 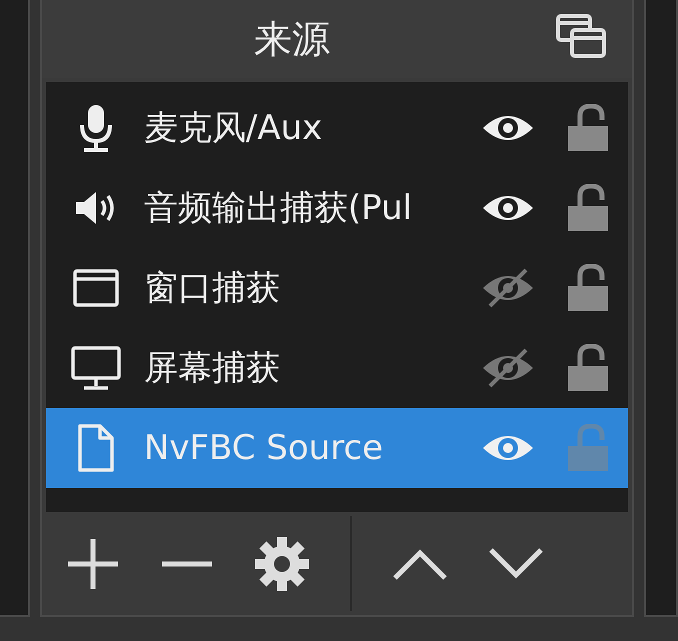 What do you see at coordinates (211, 288) in the screenshot?
I see `source-name: 窗口捕获` at bounding box center [211, 288].